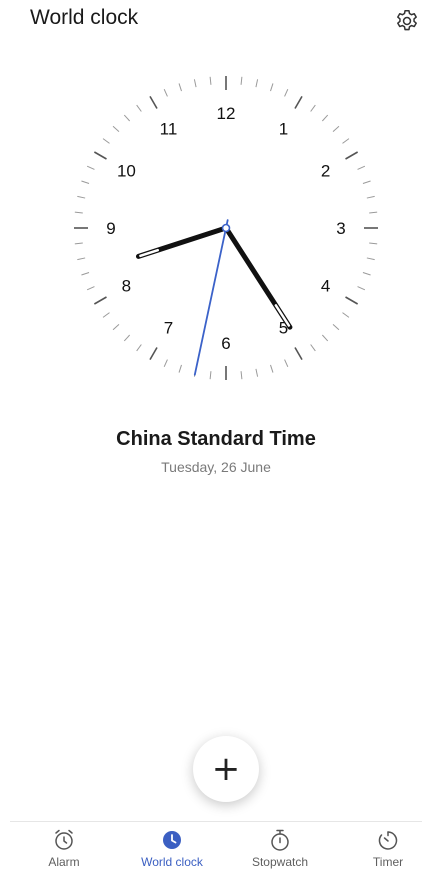  Describe the element at coordinates (168, 328) in the screenshot. I see `clock-number: 7` at that location.